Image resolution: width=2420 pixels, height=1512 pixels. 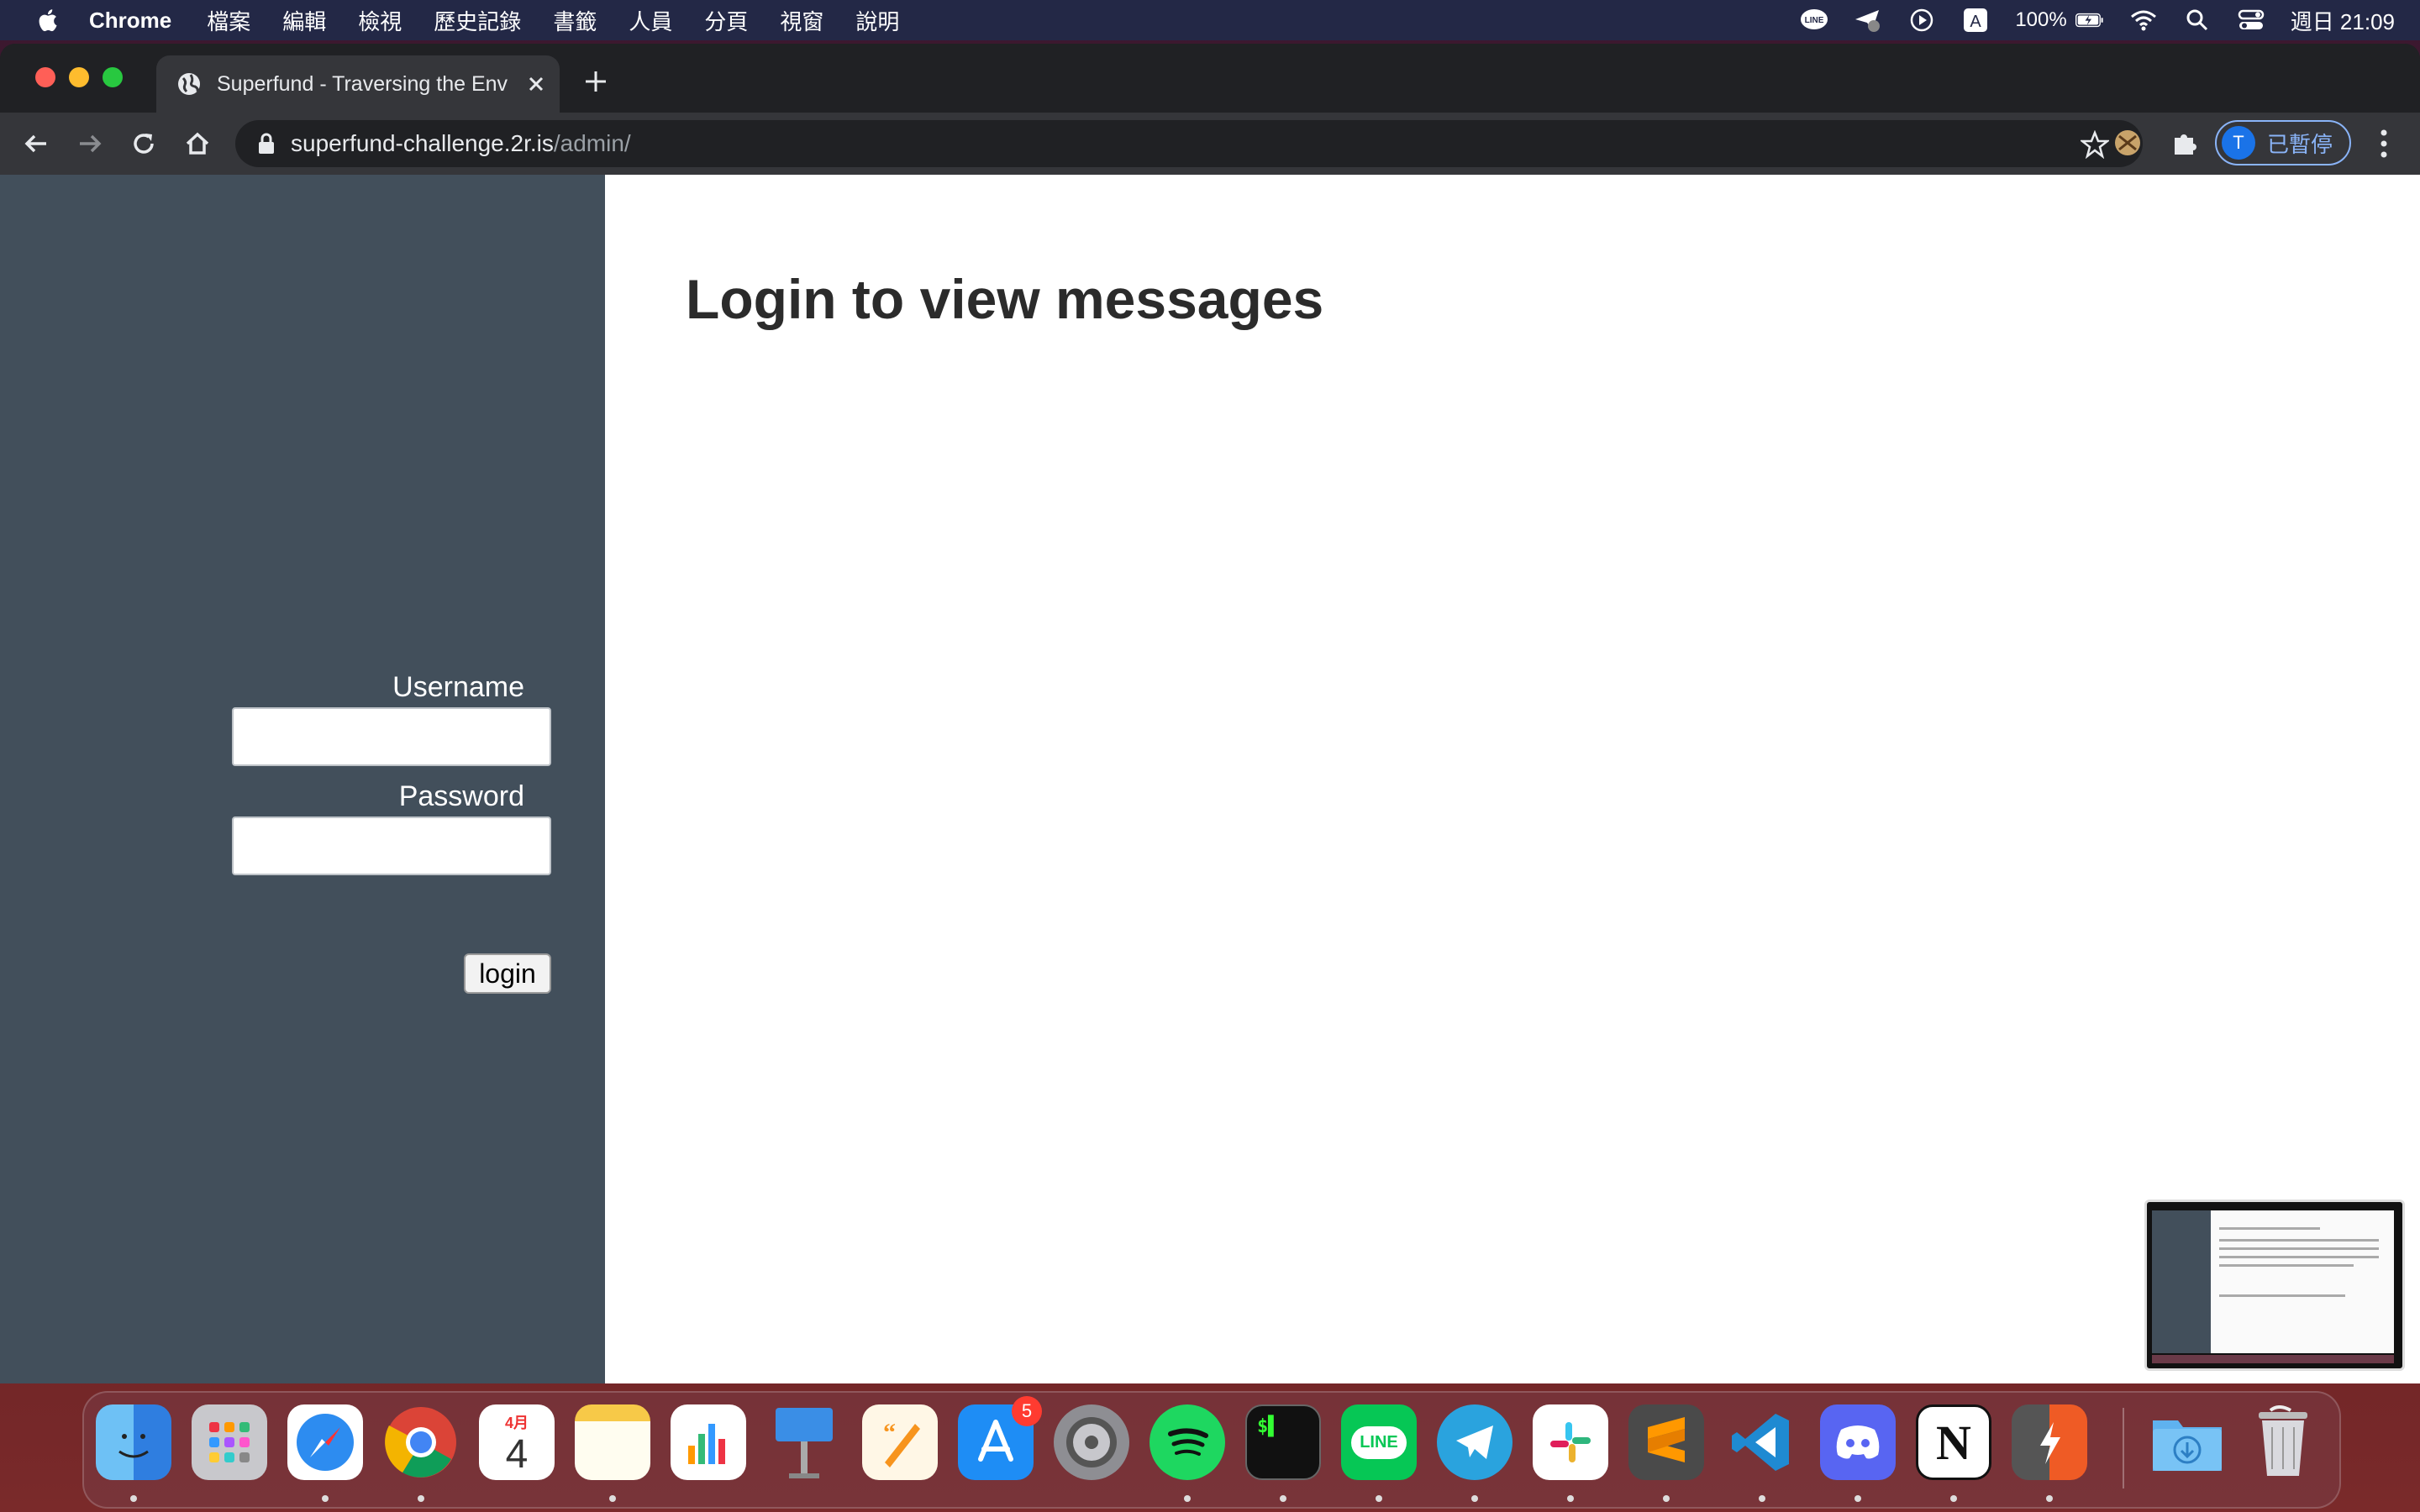 What do you see at coordinates (1283, 1442) in the screenshot?
I see `terminal-icon: $▌` at bounding box center [1283, 1442].